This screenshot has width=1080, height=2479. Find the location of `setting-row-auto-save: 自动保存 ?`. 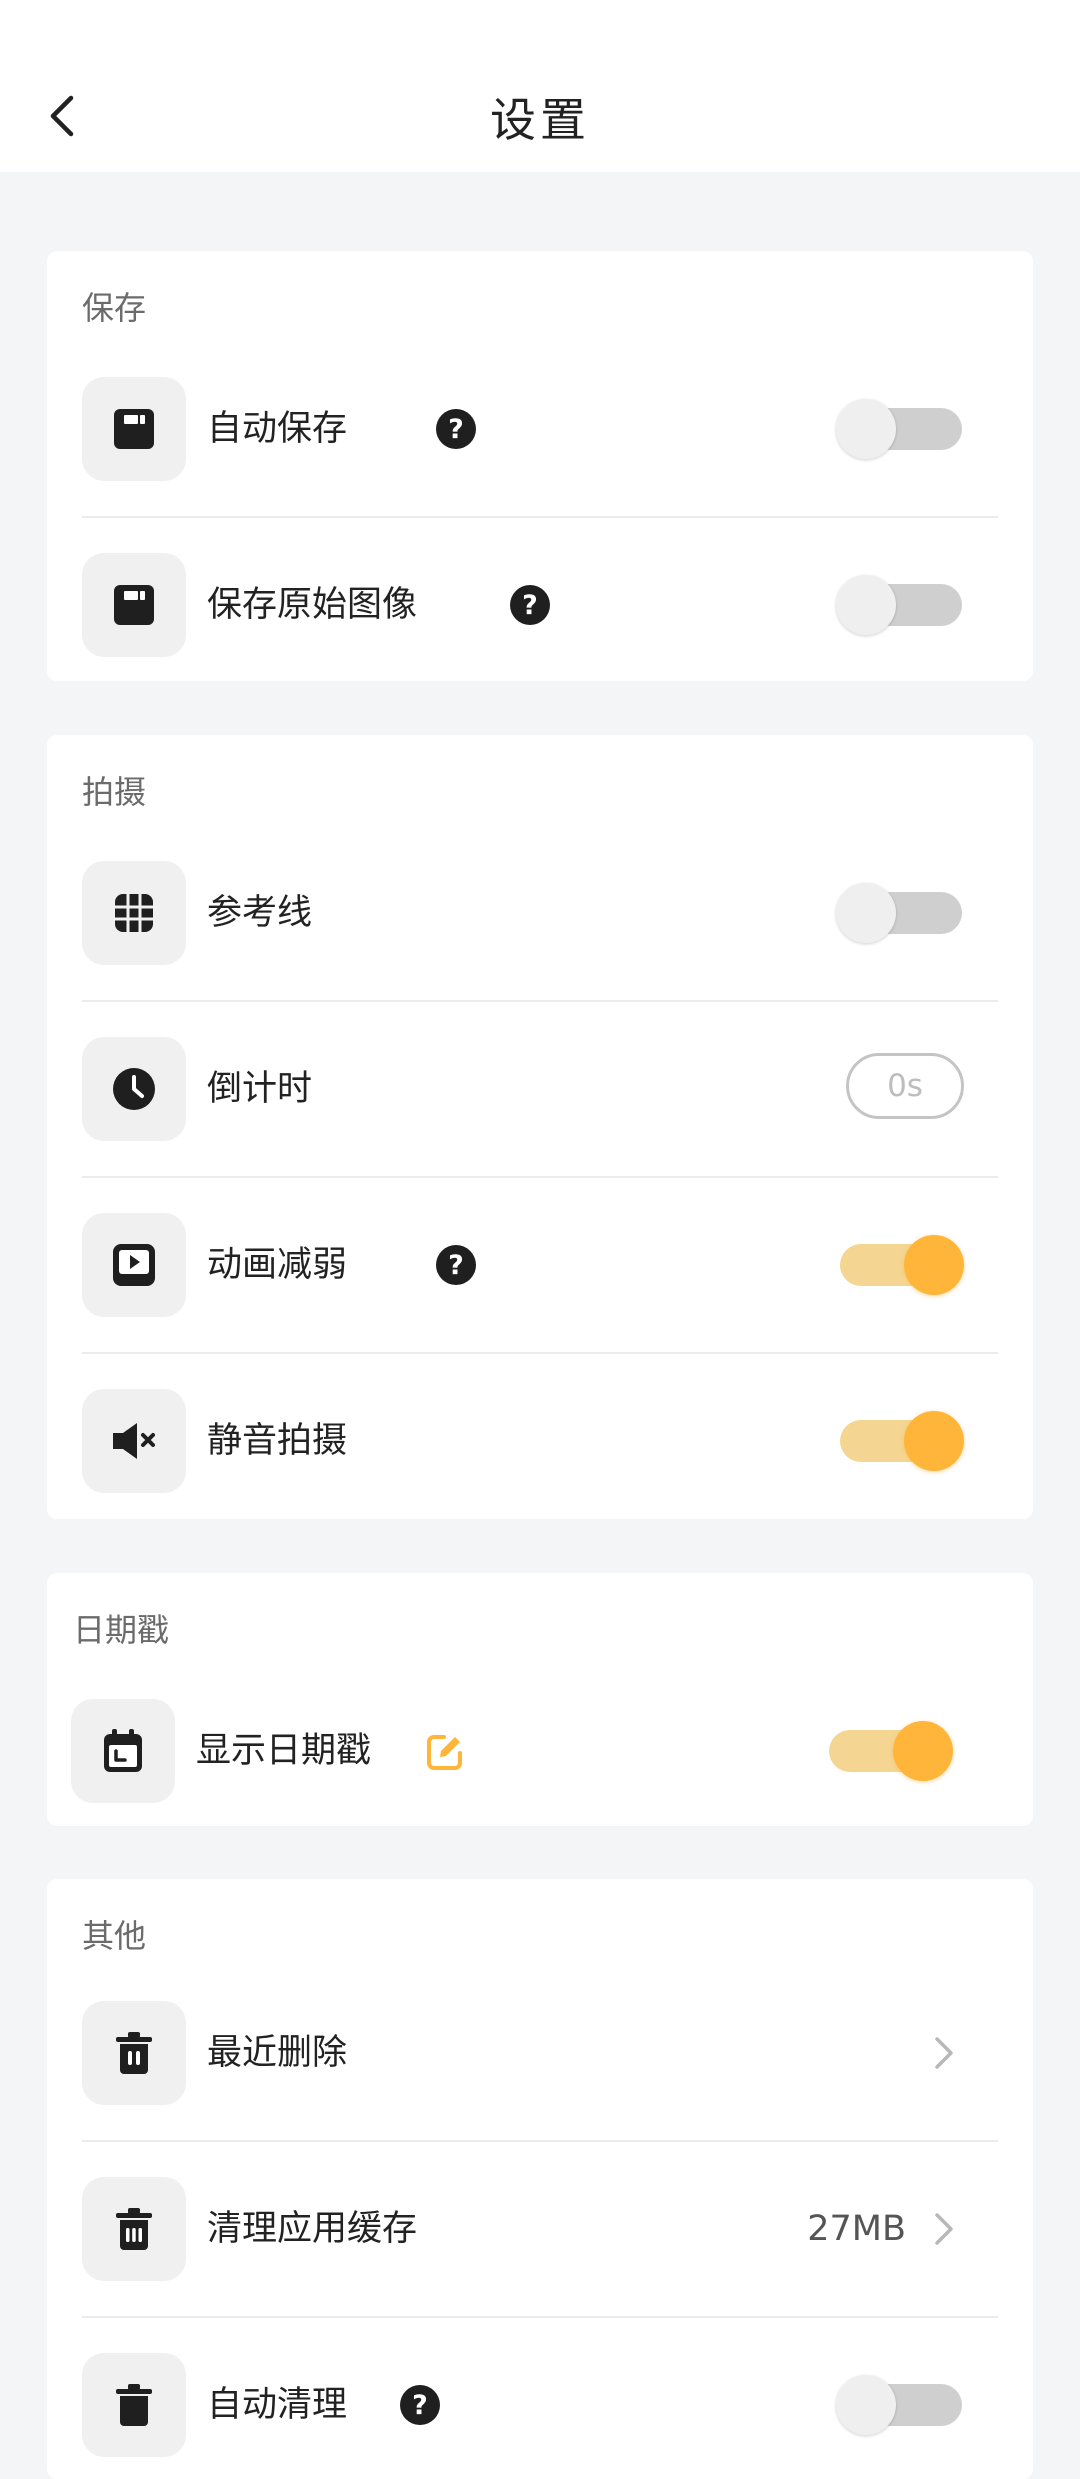

setting-row-auto-save: 自动保存 ? is located at coordinates (540, 429).